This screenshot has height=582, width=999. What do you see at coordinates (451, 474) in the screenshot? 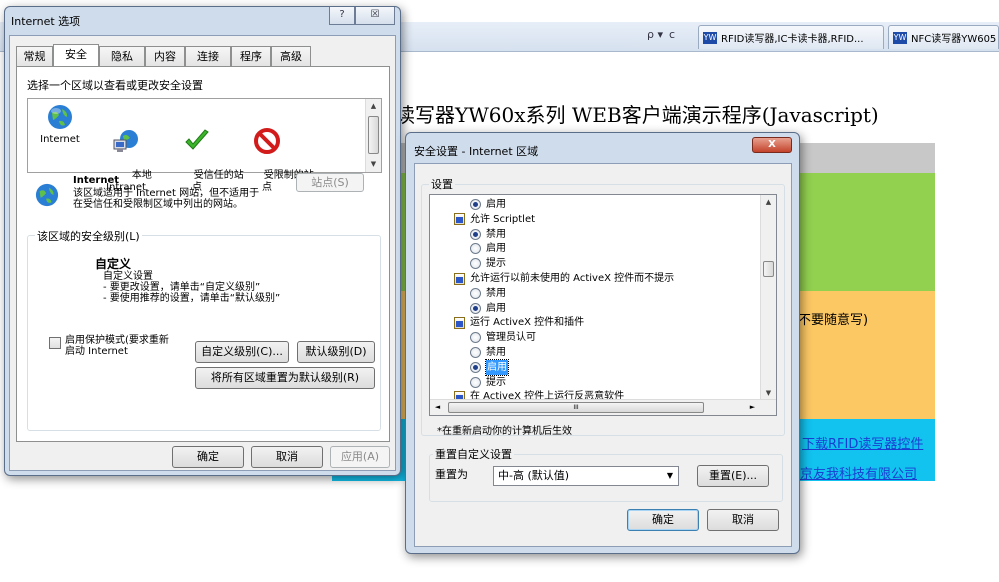
I see `reset-to-label: 重置为` at bounding box center [451, 474].